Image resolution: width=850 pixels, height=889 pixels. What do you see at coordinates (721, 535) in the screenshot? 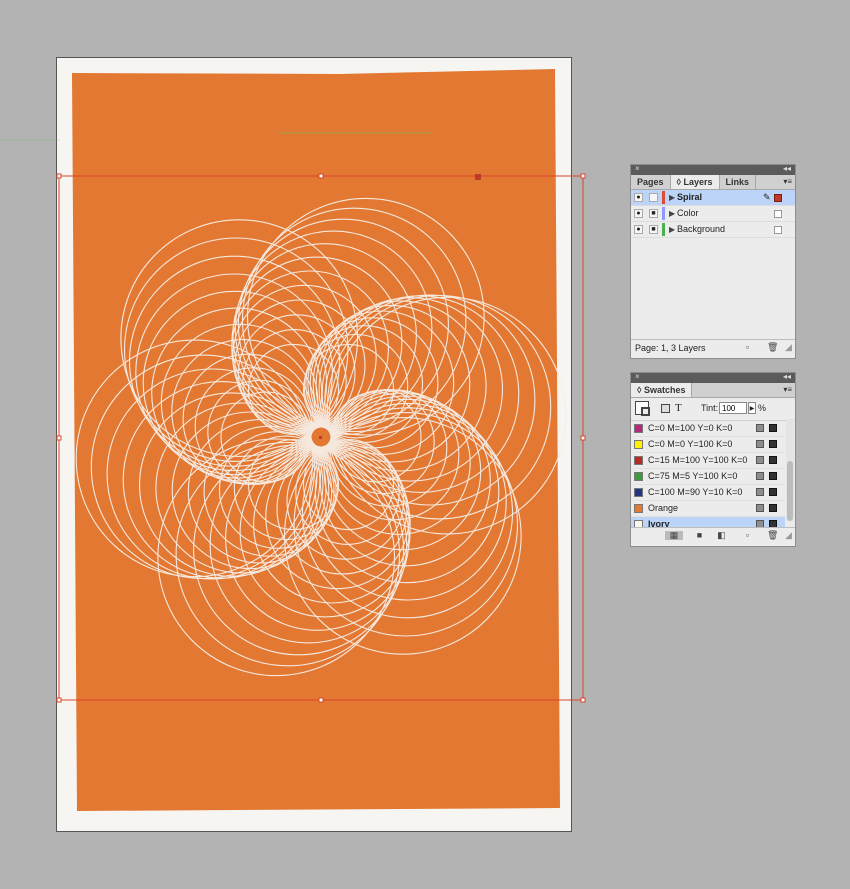
I see `show-gradient-swatches-icon: ◧` at bounding box center [721, 535].